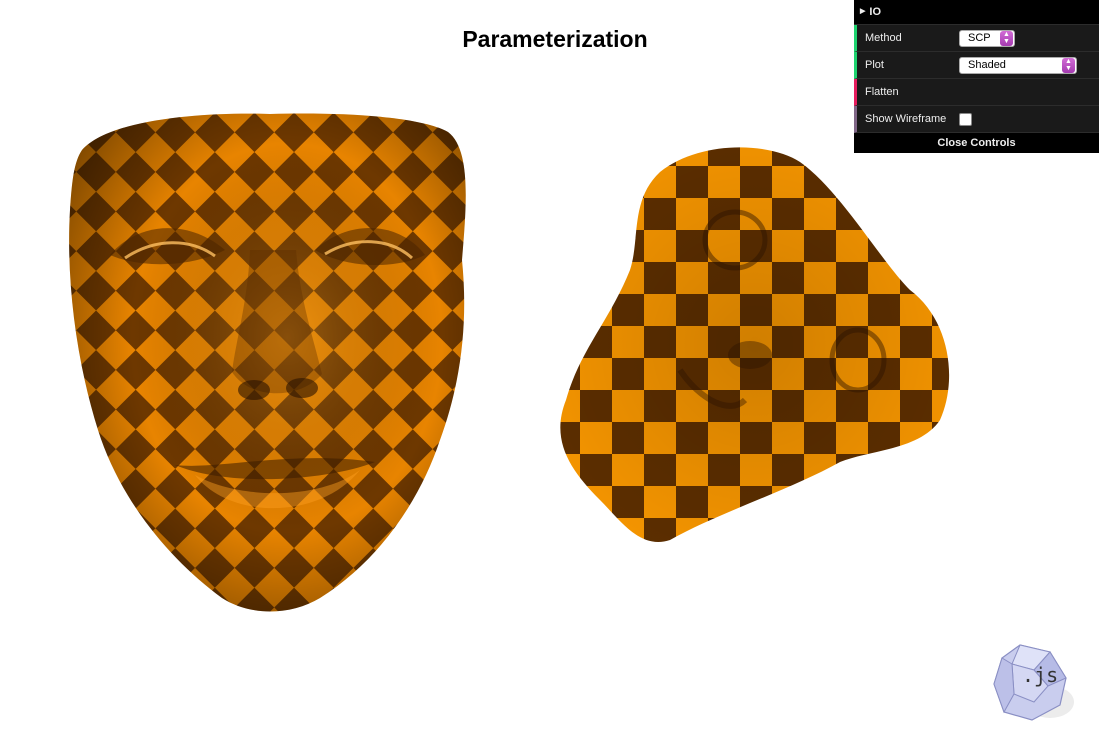 The image size is (1110, 739). I want to click on plot-row: Plot Shaded ▲ ▼, so click(976, 65).